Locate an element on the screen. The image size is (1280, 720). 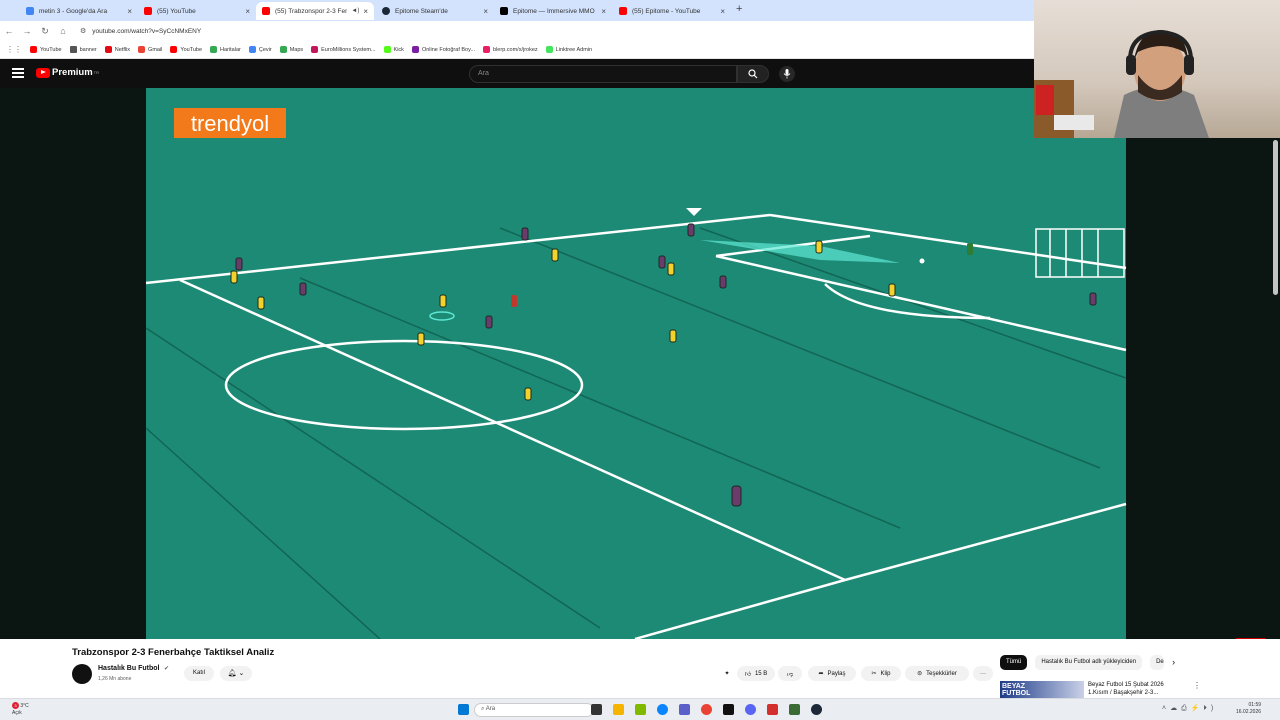
bookmark-youtube-2: YouTube is located at coordinates (186, 49).